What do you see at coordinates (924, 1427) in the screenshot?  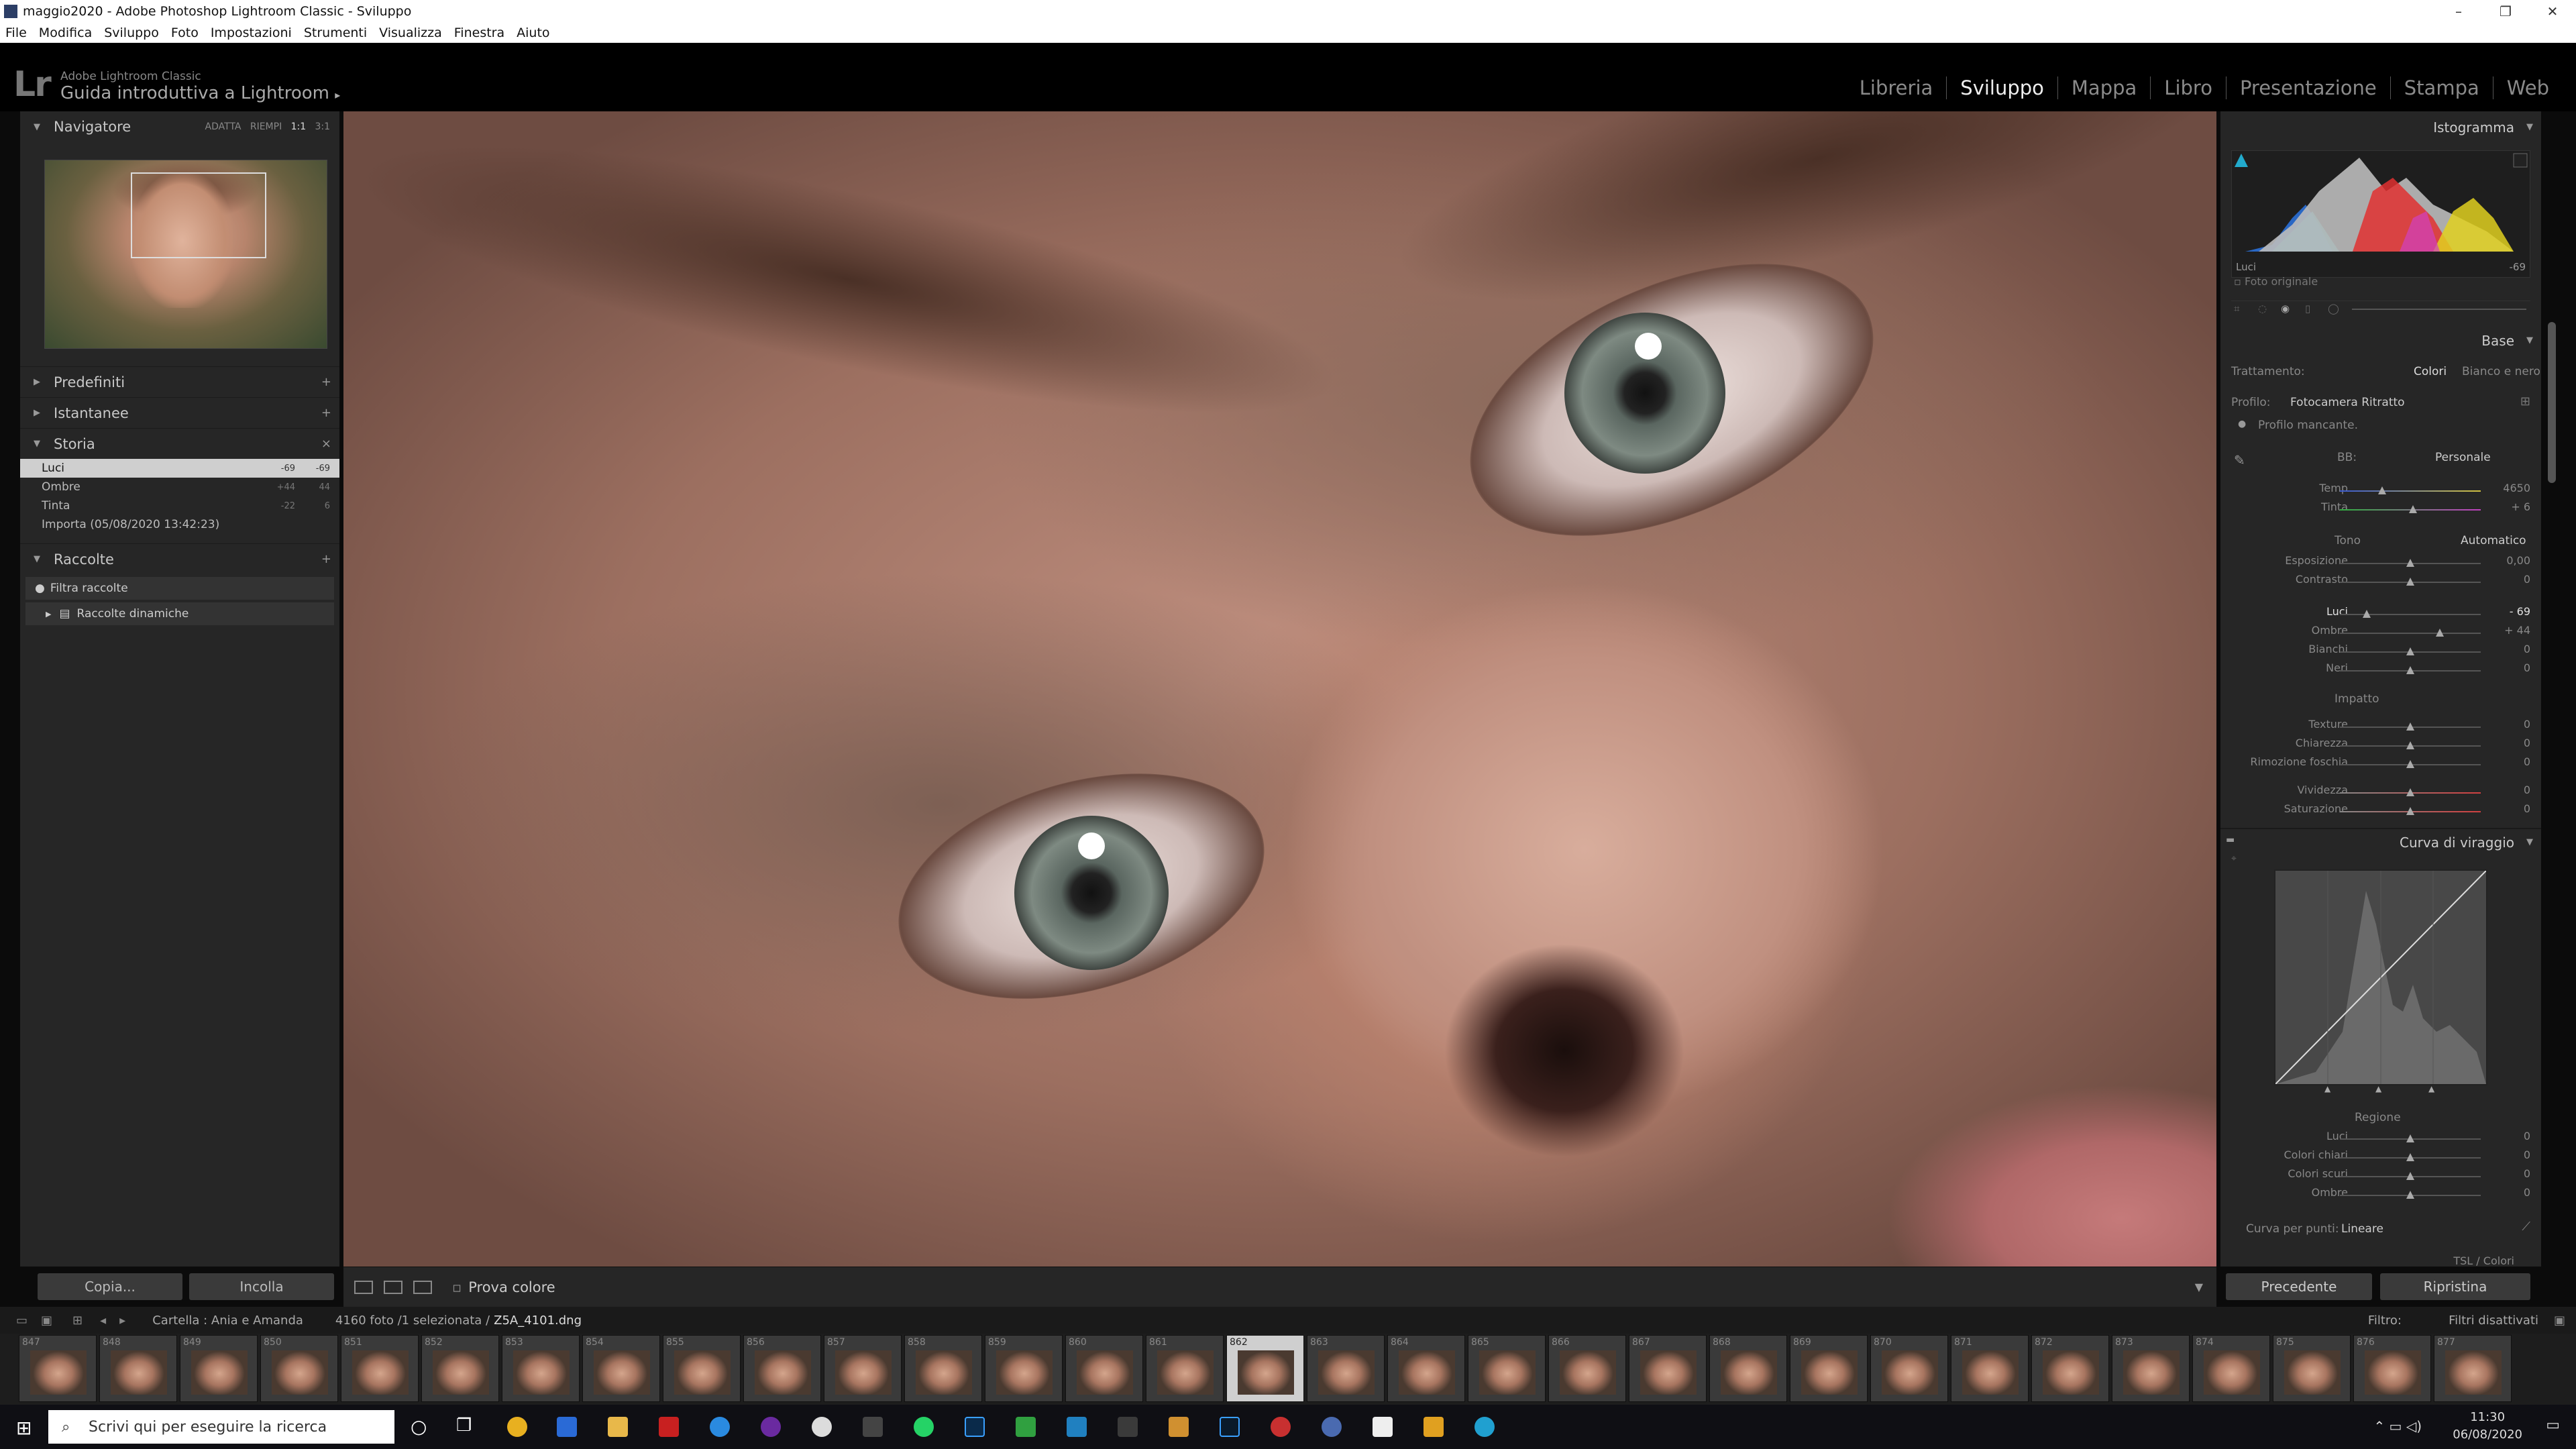 I see `whatsapp-icon` at bounding box center [924, 1427].